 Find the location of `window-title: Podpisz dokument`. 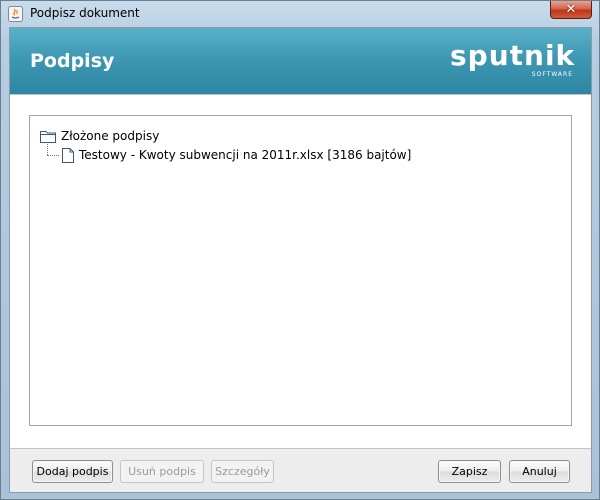

window-title: Podpisz dokument is located at coordinates (85, 13).